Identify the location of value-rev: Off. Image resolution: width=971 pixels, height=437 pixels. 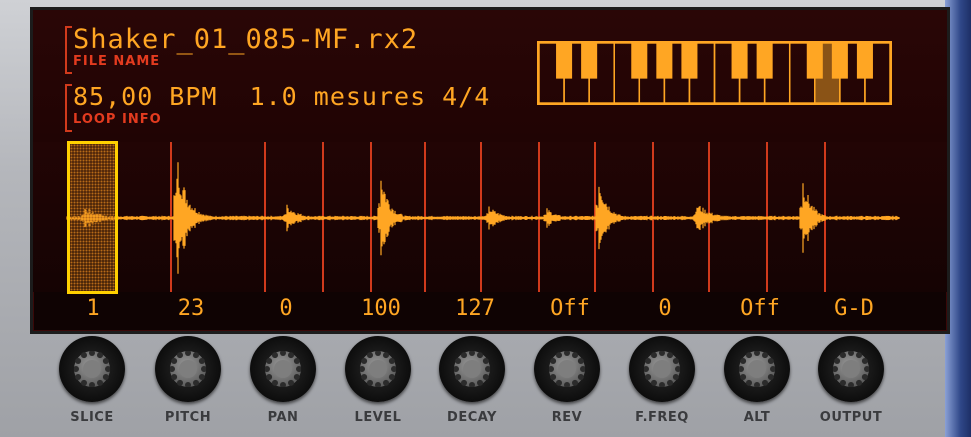
(570, 308).